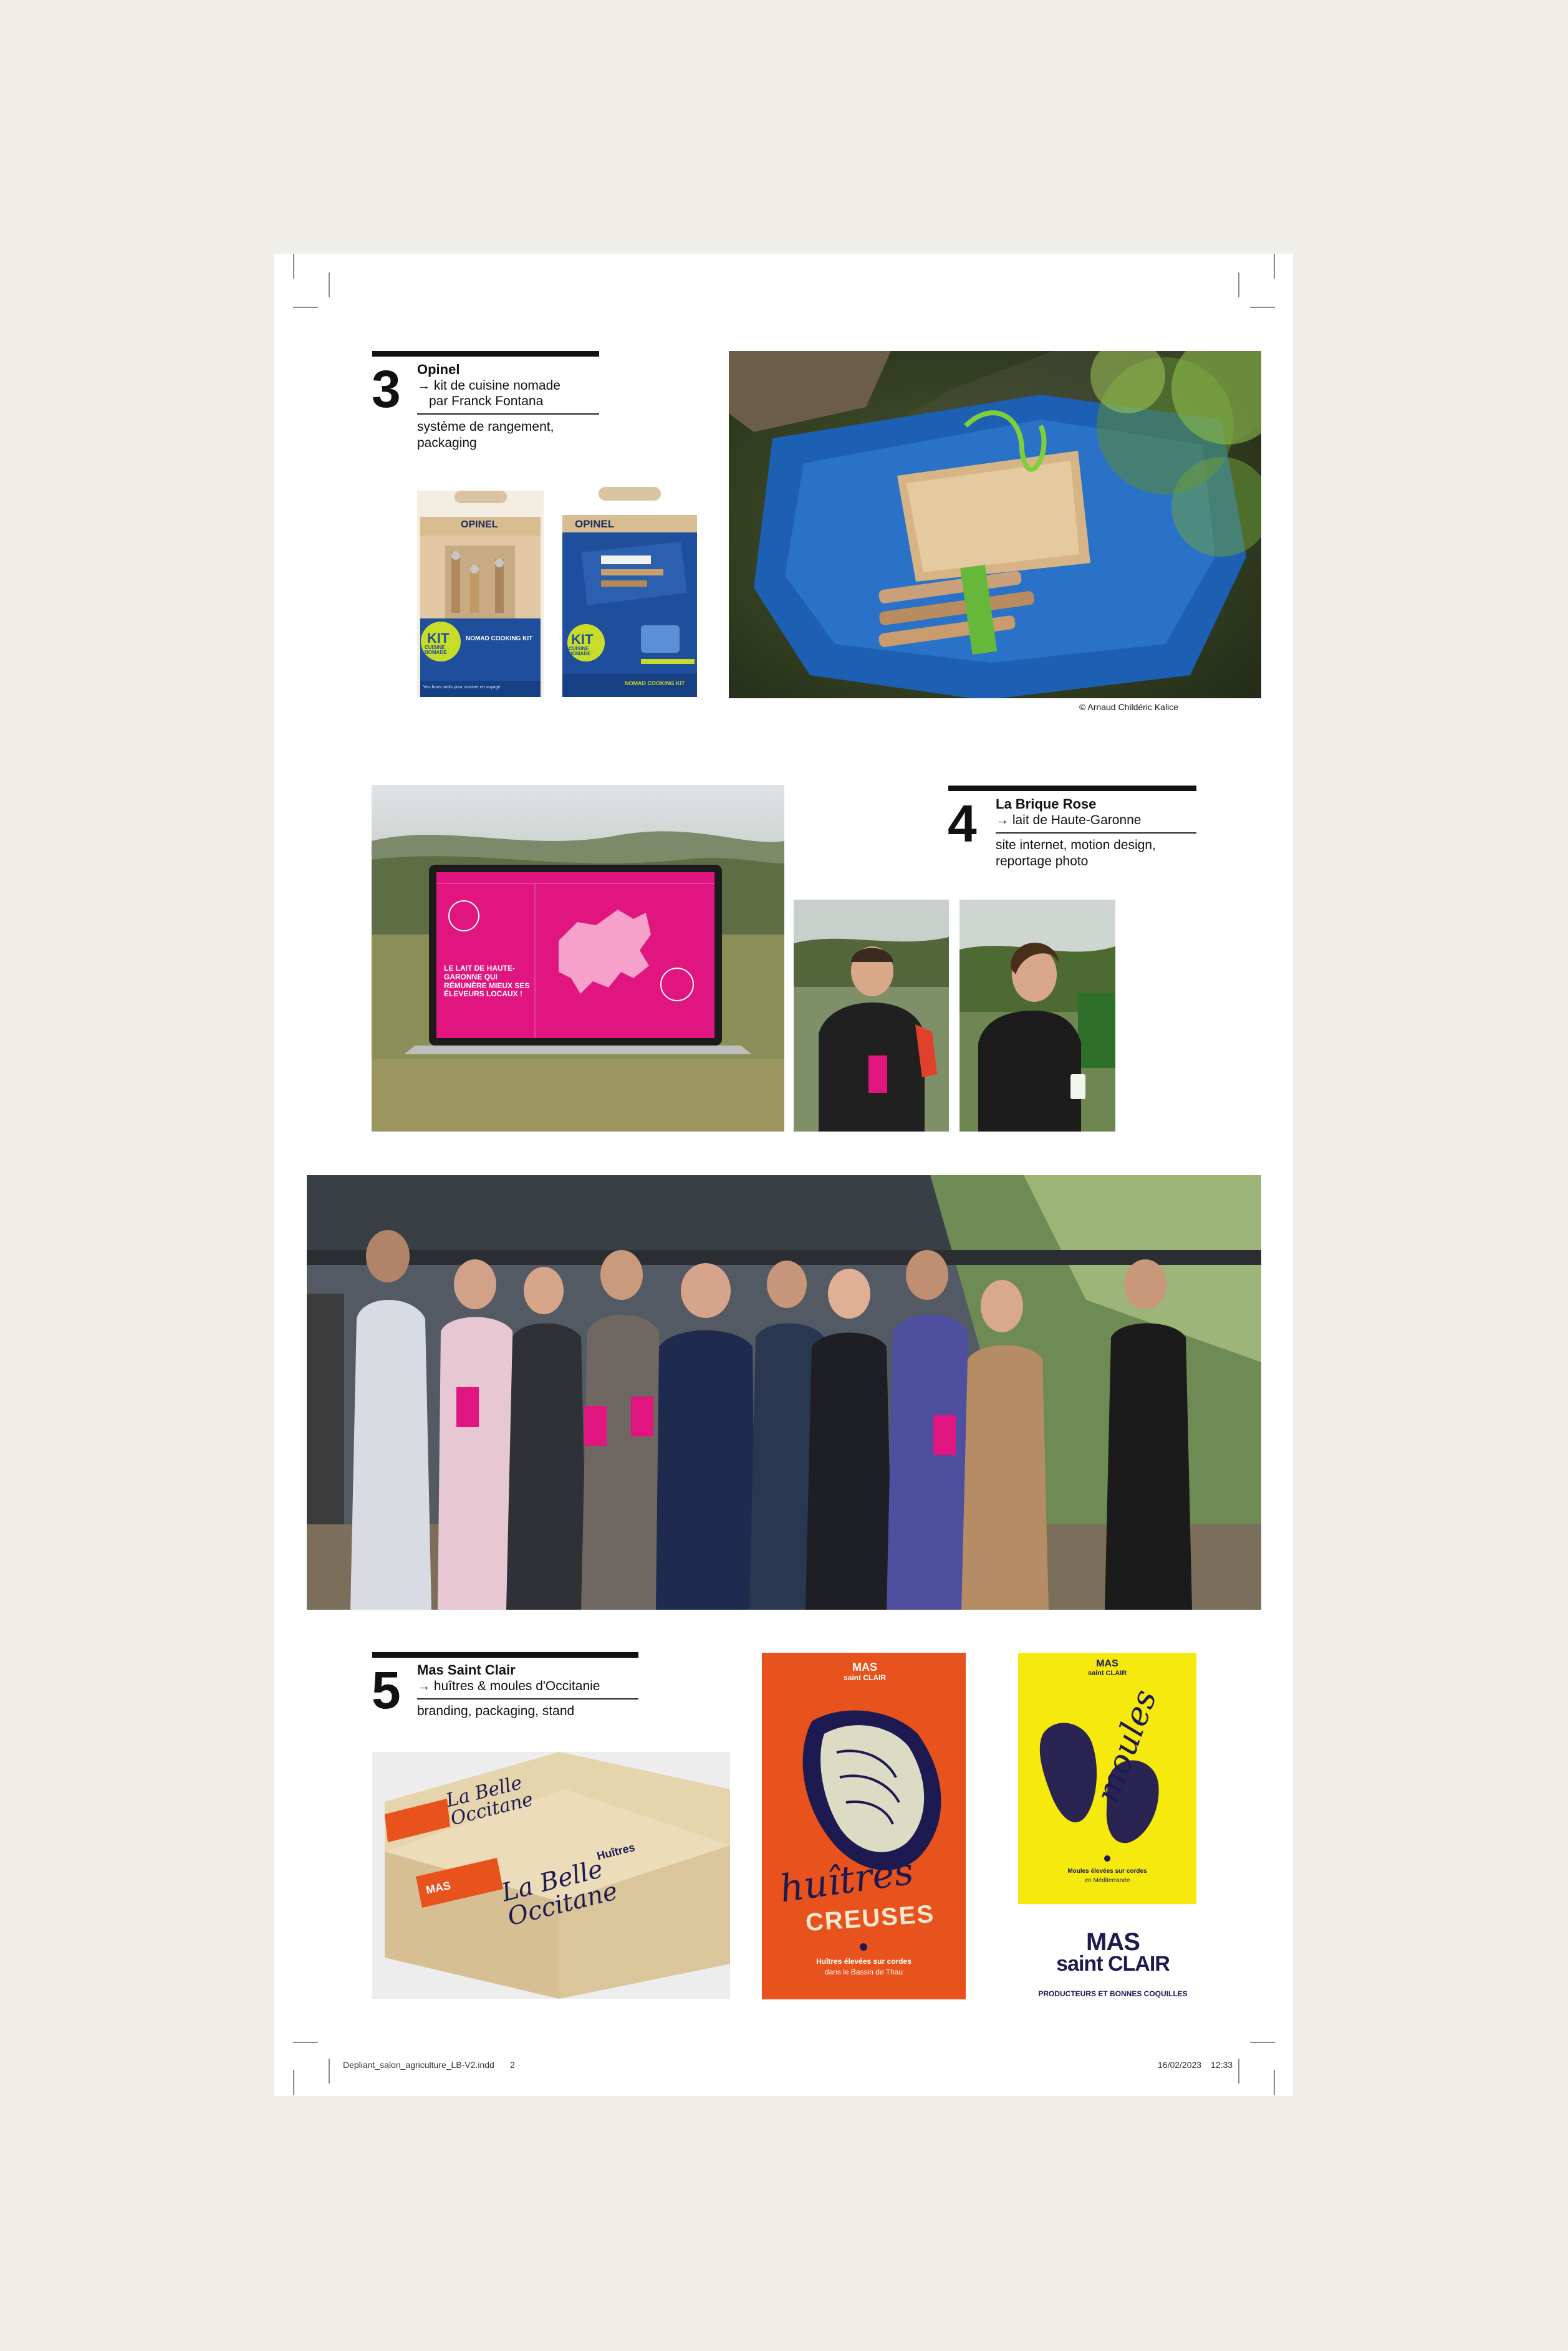 This screenshot has width=1568, height=2351. What do you see at coordinates (1128, 707) in the screenshot?
I see `photo-credit: © Arnaud Childéric Kalice` at bounding box center [1128, 707].